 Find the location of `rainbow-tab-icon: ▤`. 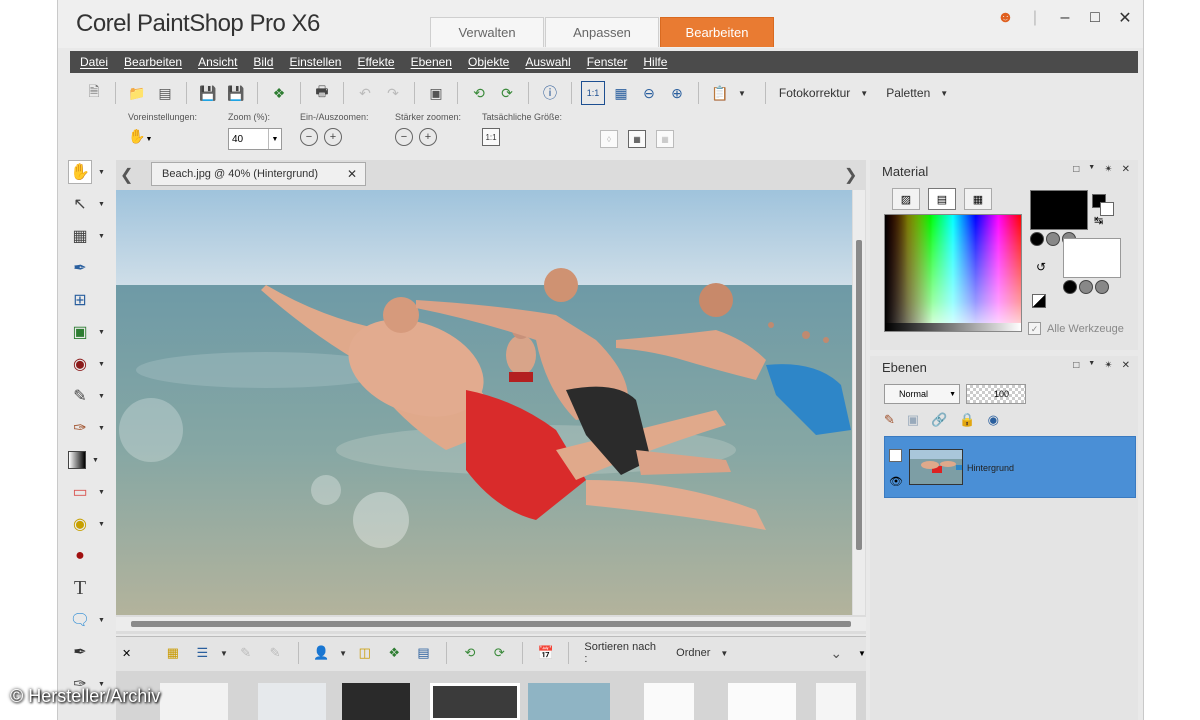

rainbow-tab-icon: ▤ is located at coordinates (942, 199).